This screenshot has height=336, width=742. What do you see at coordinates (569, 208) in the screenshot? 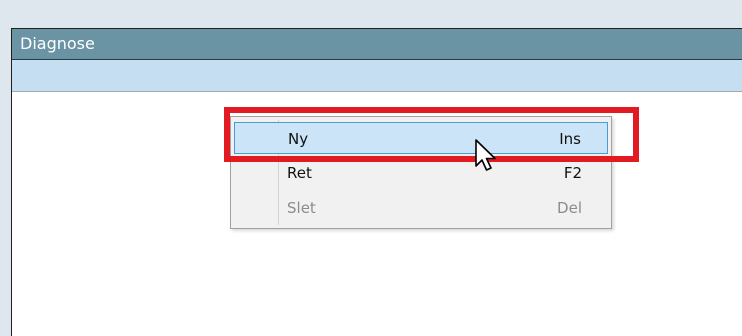
I see `menu-item-shortcut: Del` at bounding box center [569, 208].